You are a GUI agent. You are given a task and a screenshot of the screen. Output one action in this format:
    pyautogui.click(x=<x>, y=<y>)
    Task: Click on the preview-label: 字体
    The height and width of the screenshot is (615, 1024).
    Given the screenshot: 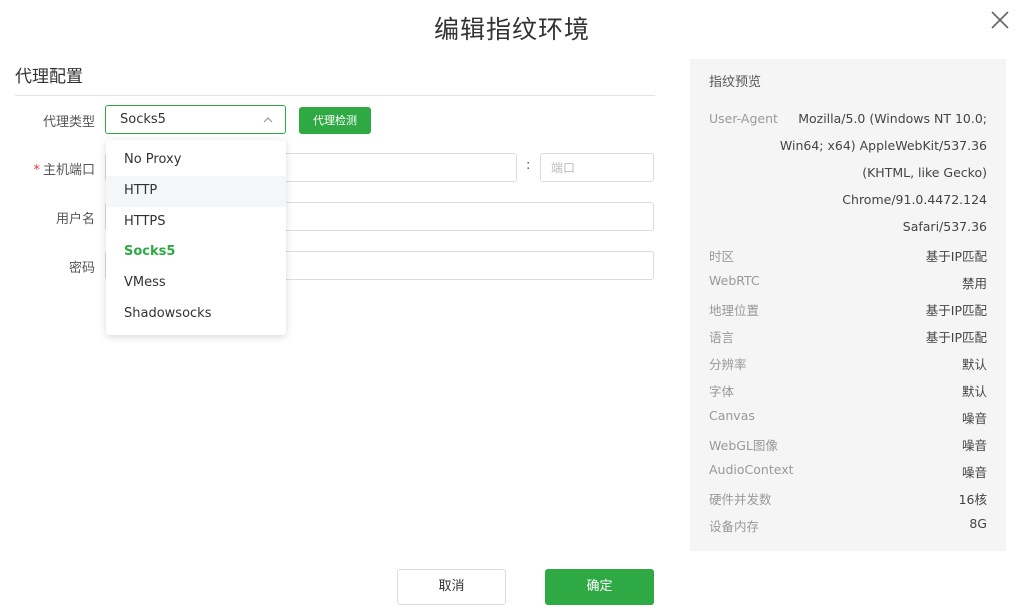 What is the action you would take?
    pyautogui.click(x=722, y=391)
    